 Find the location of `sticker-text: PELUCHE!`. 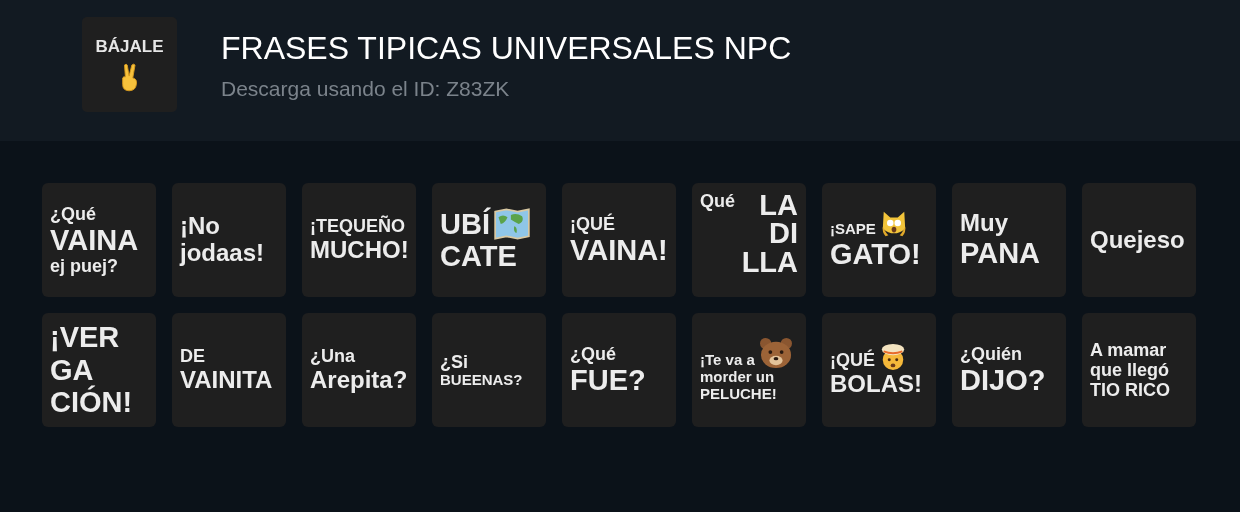

sticker-text: PELUCHE! is located at coordinates (738, 394).